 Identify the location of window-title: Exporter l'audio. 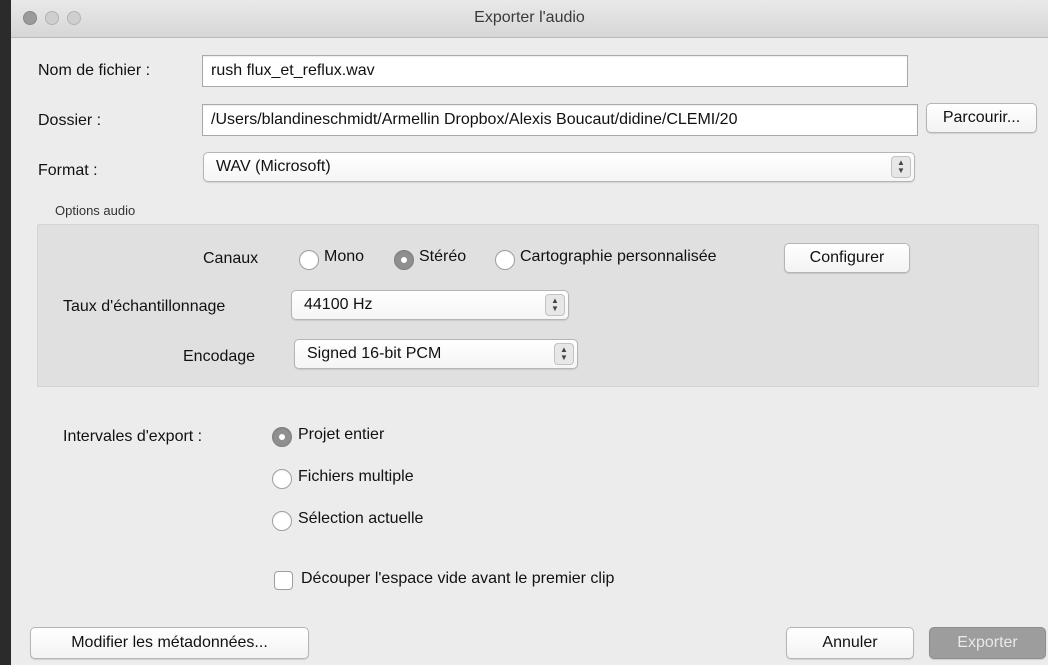
(529, 17).